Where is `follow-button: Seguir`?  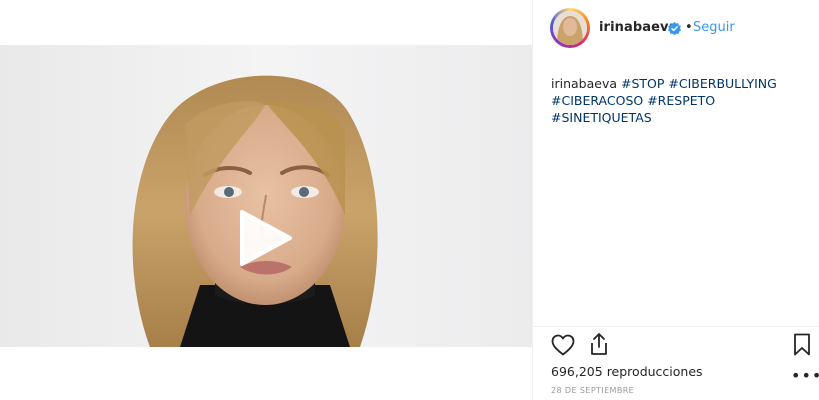
follow-button: Seguir is located at coordinates (714, 27).